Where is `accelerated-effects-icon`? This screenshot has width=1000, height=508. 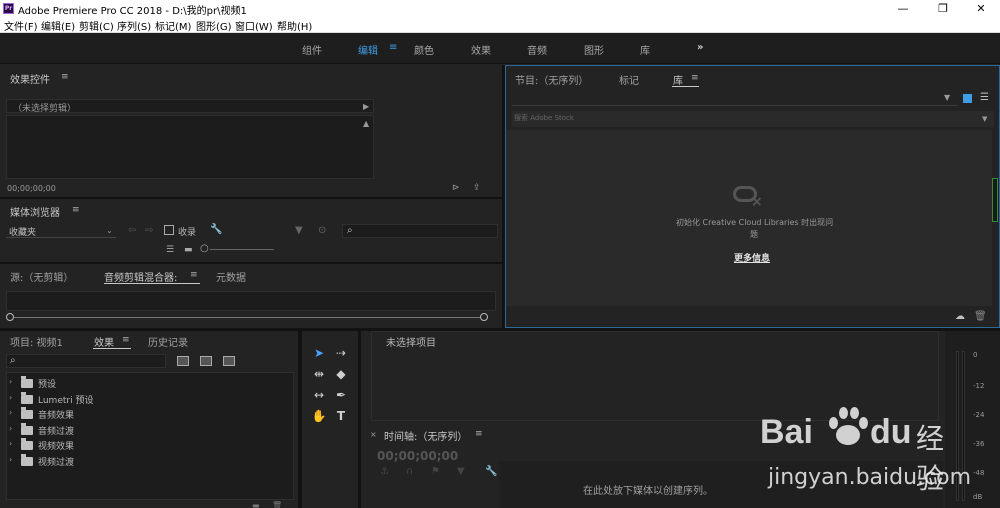
accelerated-effects-icon is located at coordinates (183, 361).